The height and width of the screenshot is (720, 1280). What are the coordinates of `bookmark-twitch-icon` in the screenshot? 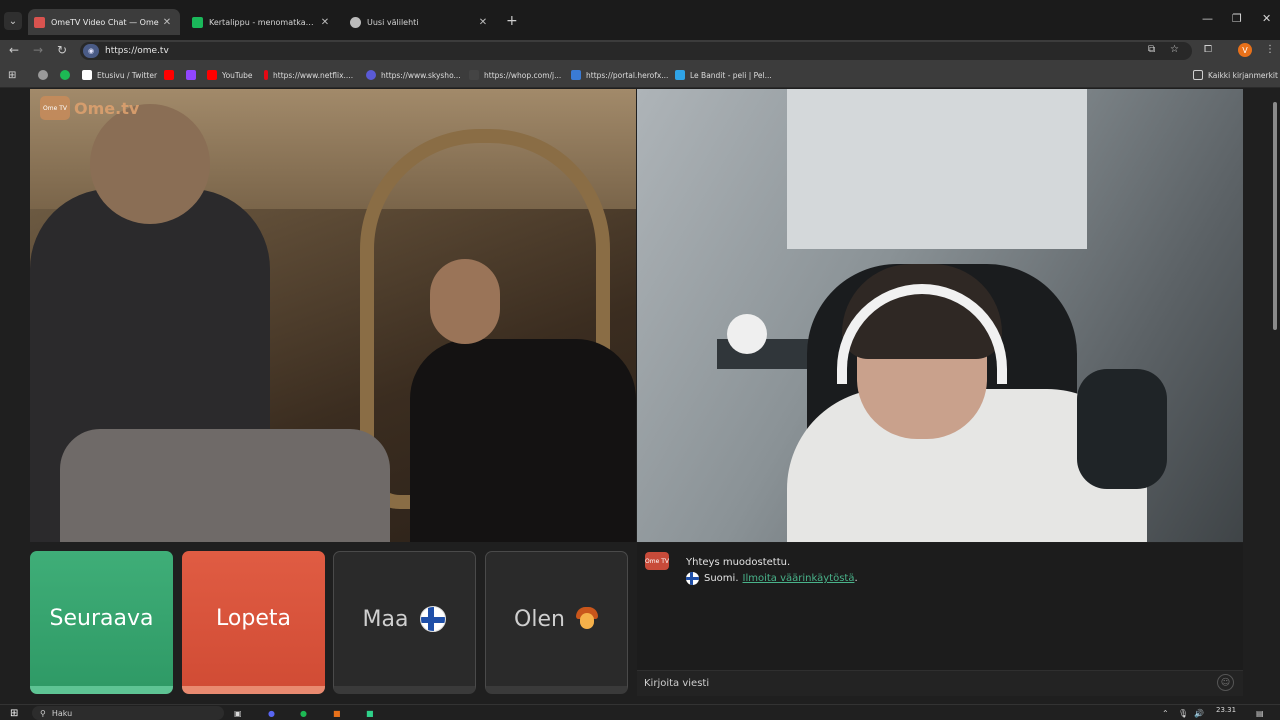 It's located at (193, 75).